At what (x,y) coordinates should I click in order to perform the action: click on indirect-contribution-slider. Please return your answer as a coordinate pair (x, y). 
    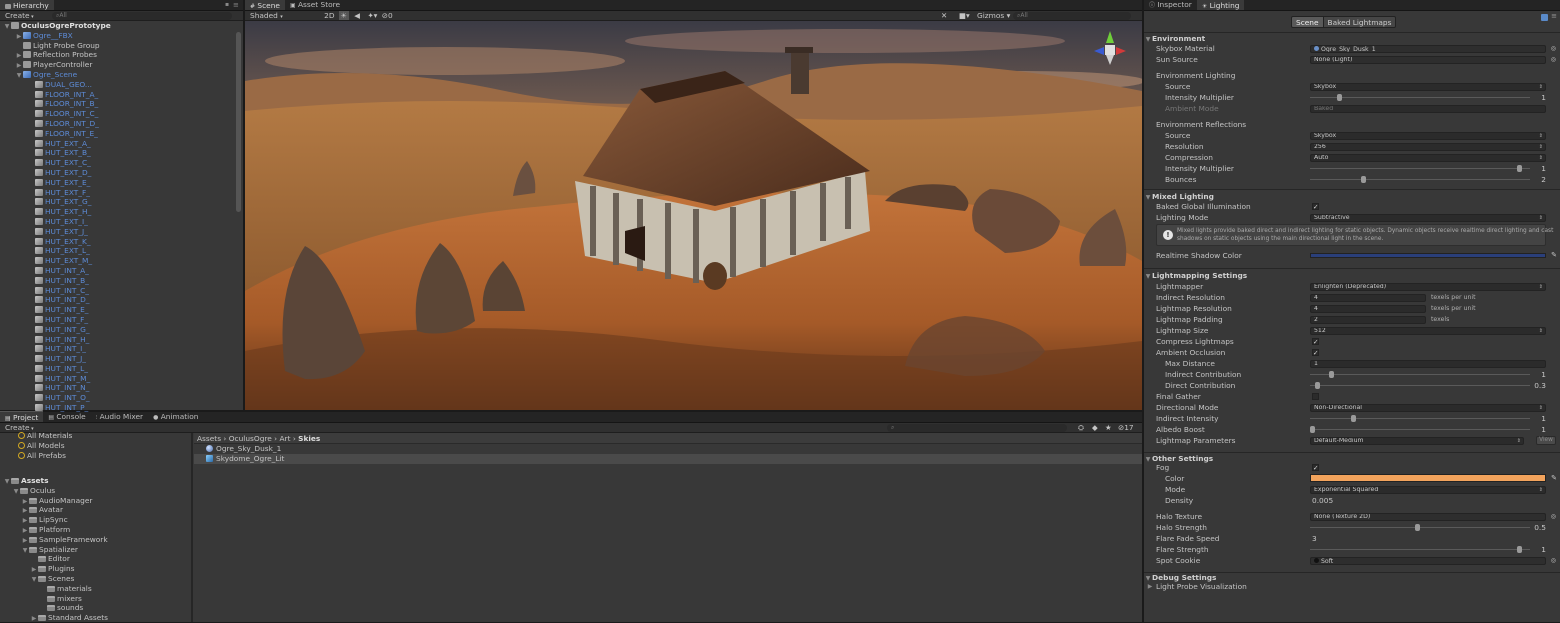
    Looking at the image, I should click on (1420, 374).